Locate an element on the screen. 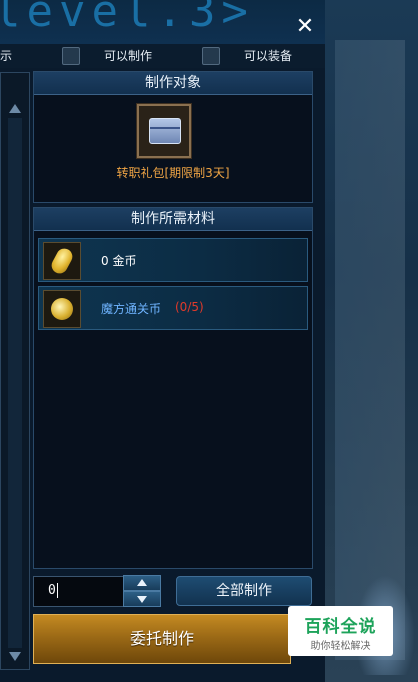  quantity-increase-button is located at coordinates (142, 583).